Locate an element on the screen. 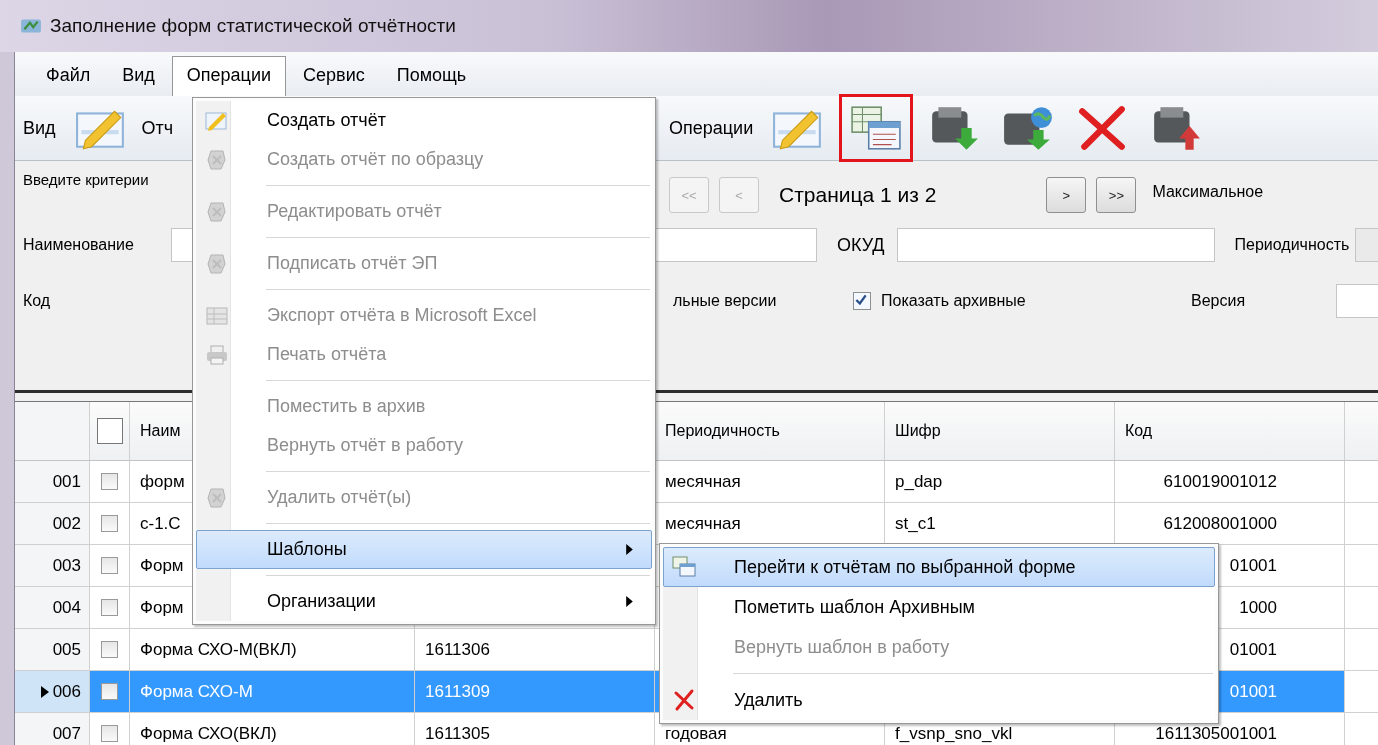 Image resolution: width=1378 pixels, height=745 pixels. version-label: Версия is located at coordinates (1219, 301).